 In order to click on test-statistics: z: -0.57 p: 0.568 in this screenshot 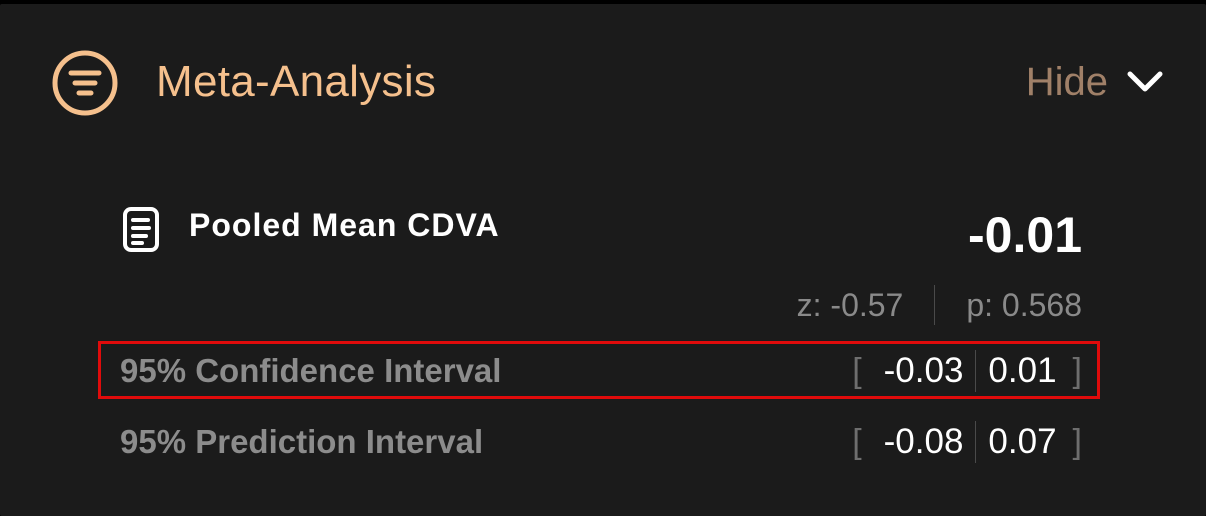, I will do `click(939, 305)`.